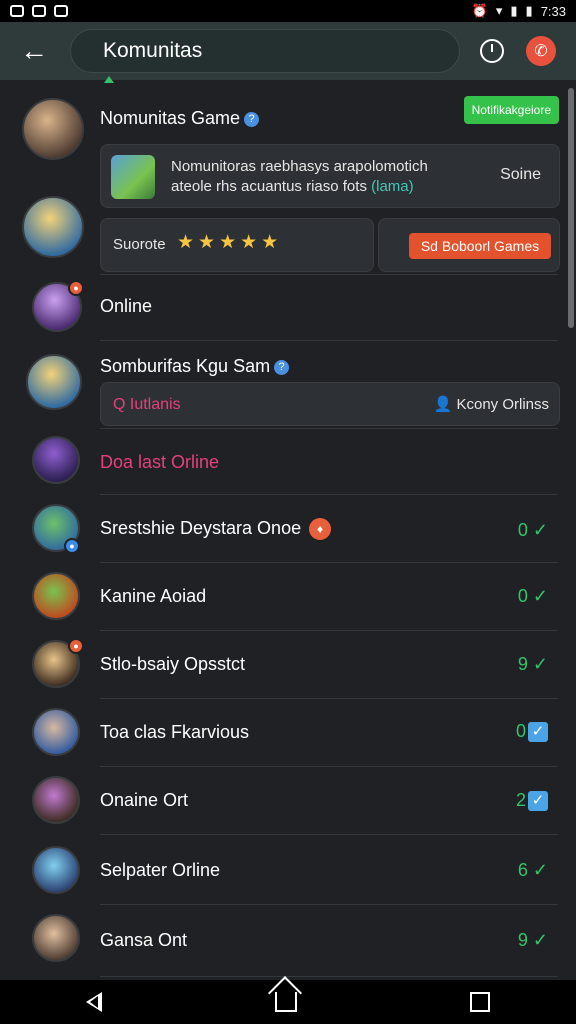 The width and height of the screenshot is (576, 1024). I want to click on card-line-1: Nomunitoras raebhasys arapolomotich, so click(299, 166).